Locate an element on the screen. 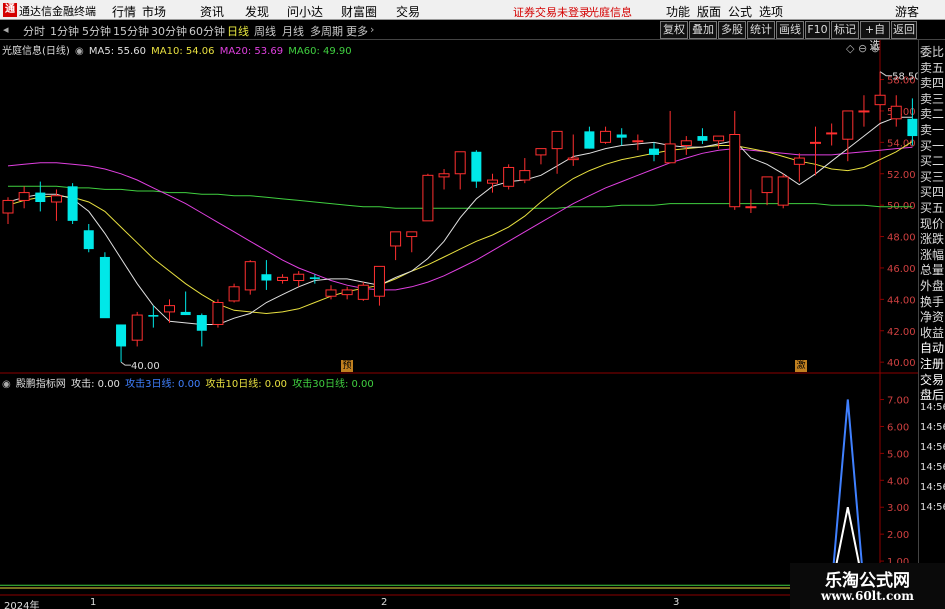 The height and width of the screenshot is (609, 945). period-30min: 30分钟 is located at coordinates (169, 31).